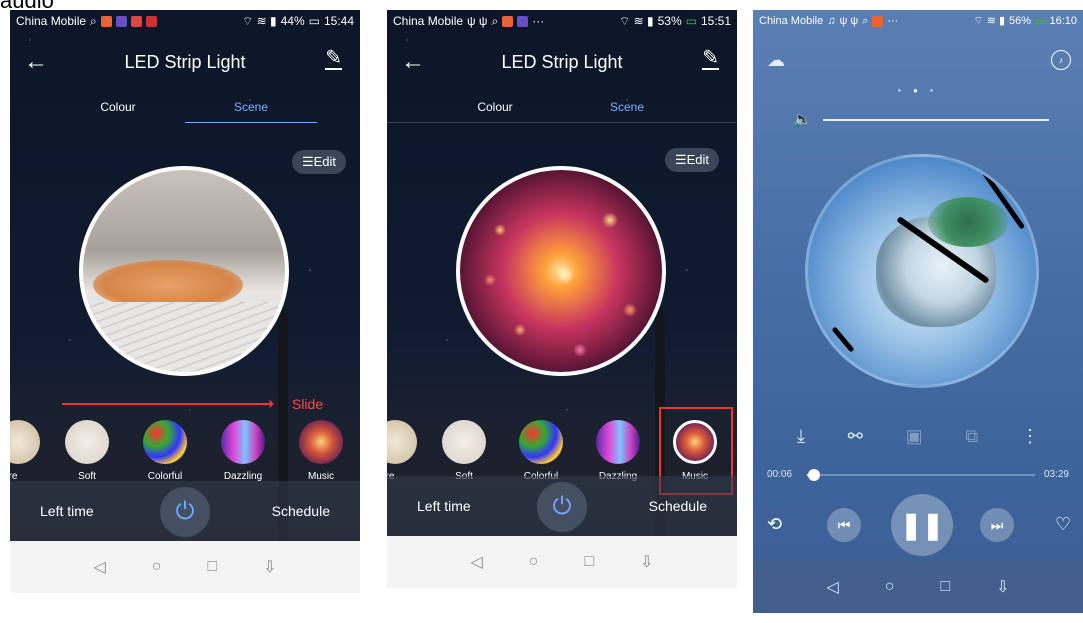 This screenshot has height=623, width=1083. I want to click on player-controls: ⟲ ⏮ ❚❚ ⏭ ♡, so click(918, 525).